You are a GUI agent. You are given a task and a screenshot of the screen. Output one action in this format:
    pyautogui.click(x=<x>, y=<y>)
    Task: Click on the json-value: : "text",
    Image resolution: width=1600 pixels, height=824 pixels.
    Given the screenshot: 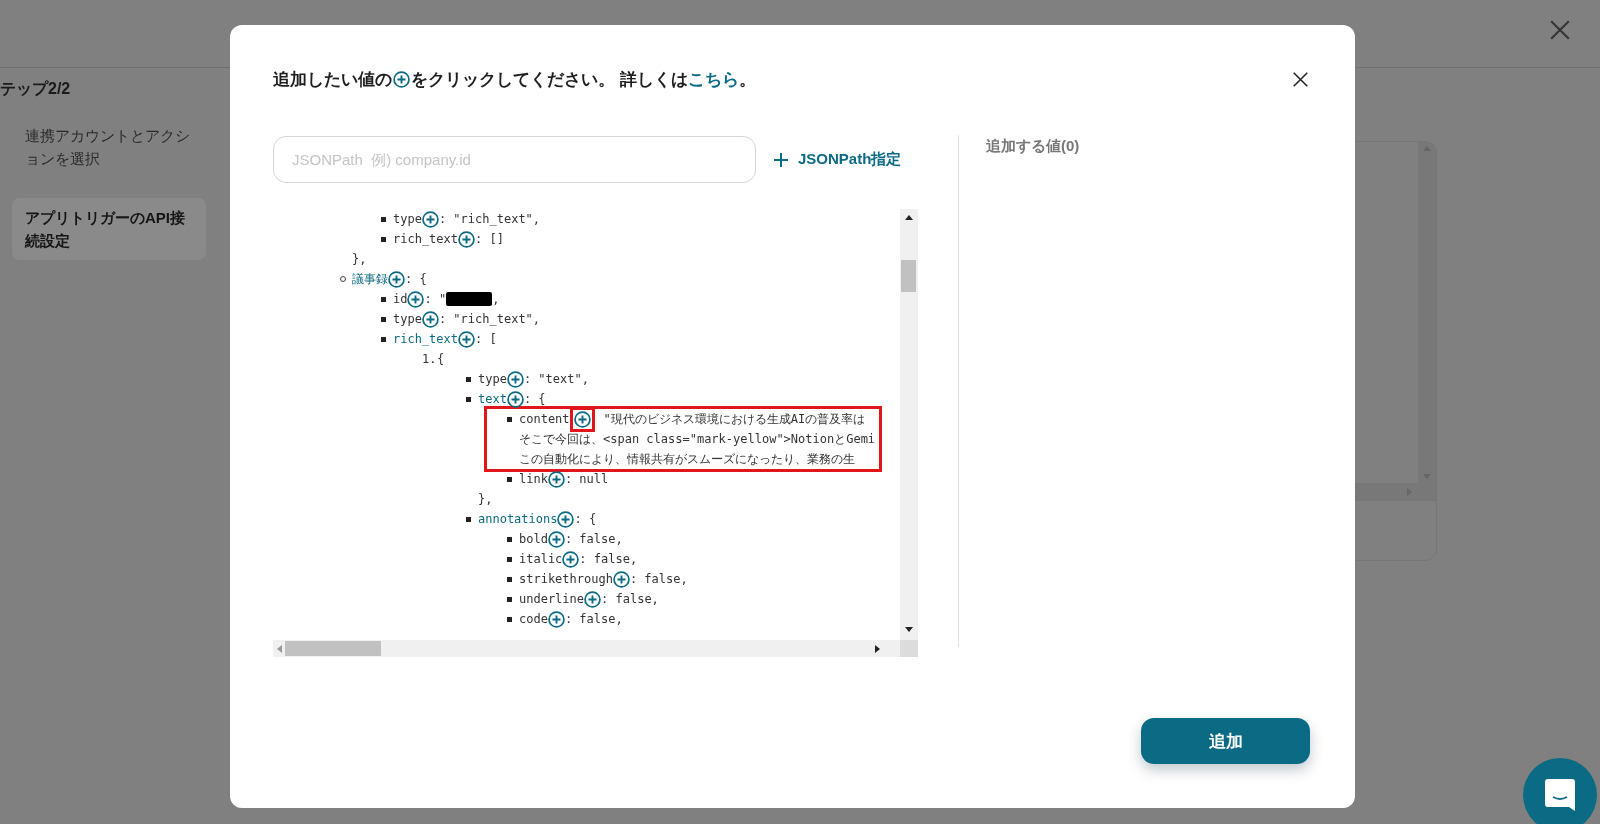 What is the action you would take?
    pyautogui.click(x=556, y=379)
    